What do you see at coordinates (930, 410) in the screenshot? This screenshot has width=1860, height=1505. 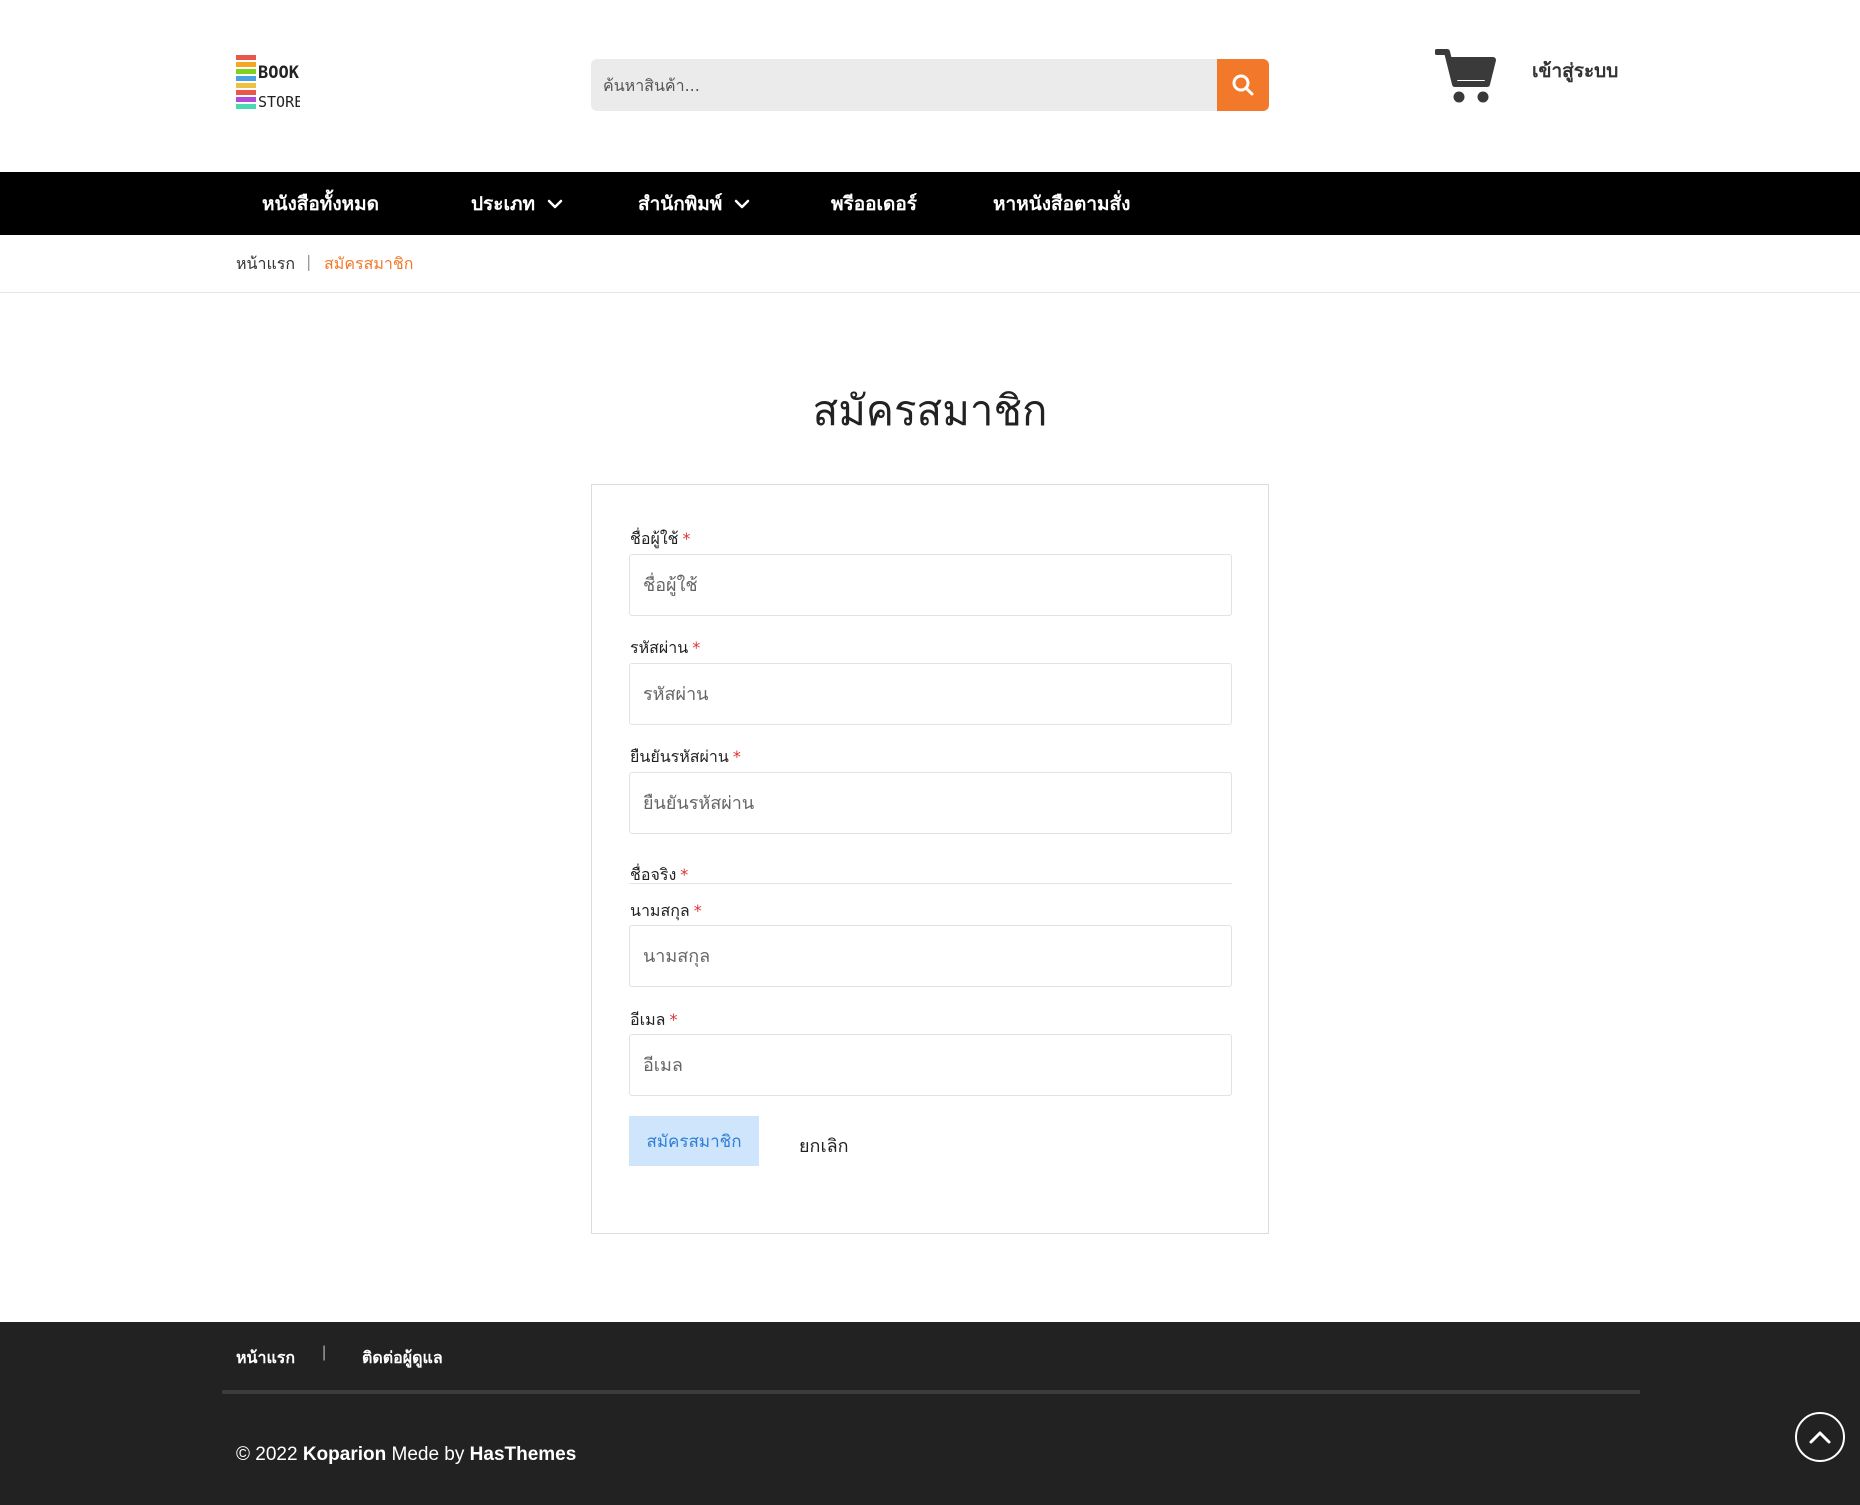 I see `page-title: สมัครสมาชิก` at bounding box center [930, 410].